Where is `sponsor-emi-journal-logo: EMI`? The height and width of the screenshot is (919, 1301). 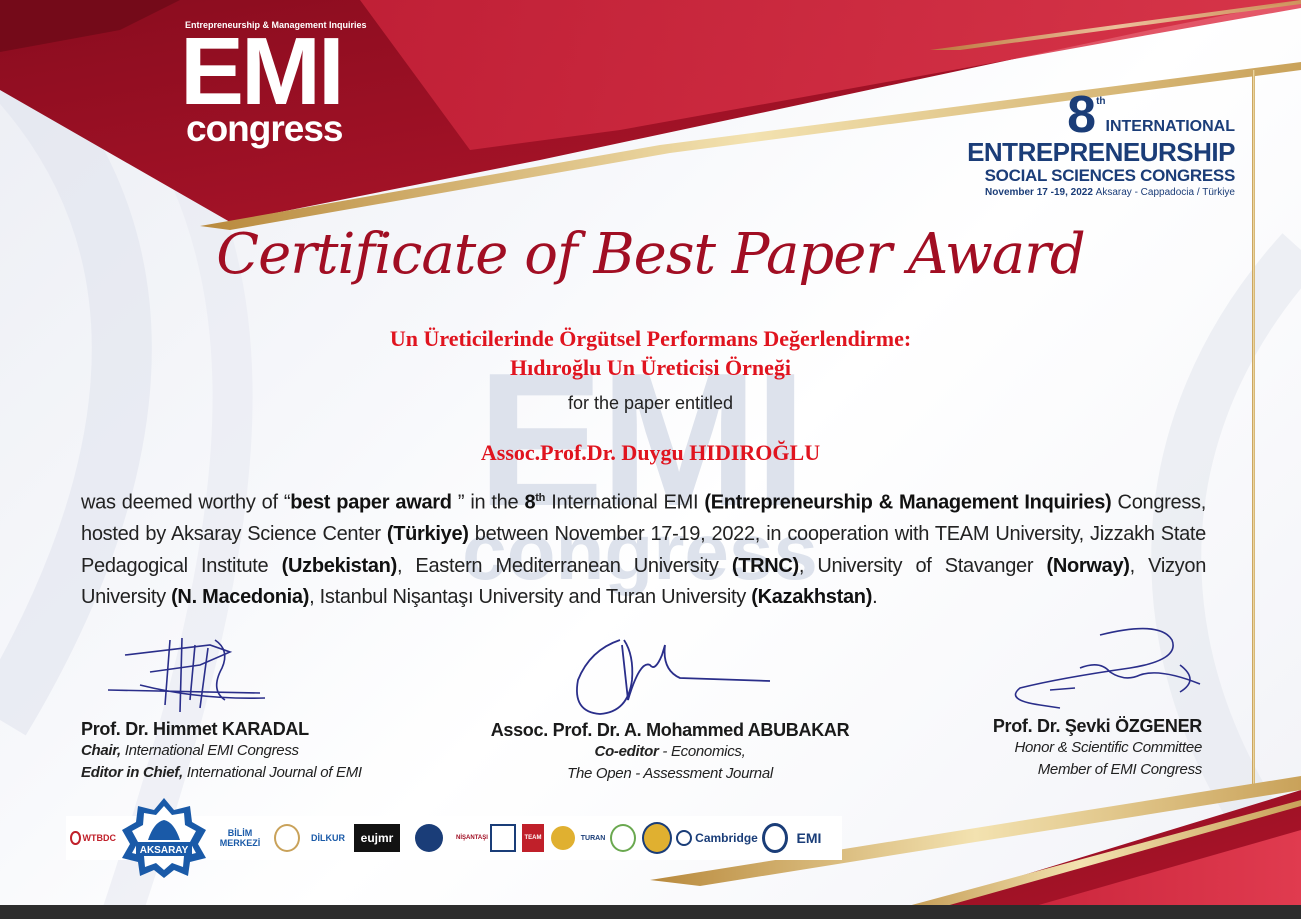 sponsor-emi-journal-logo: EMI is located at coordinates (809, 838).